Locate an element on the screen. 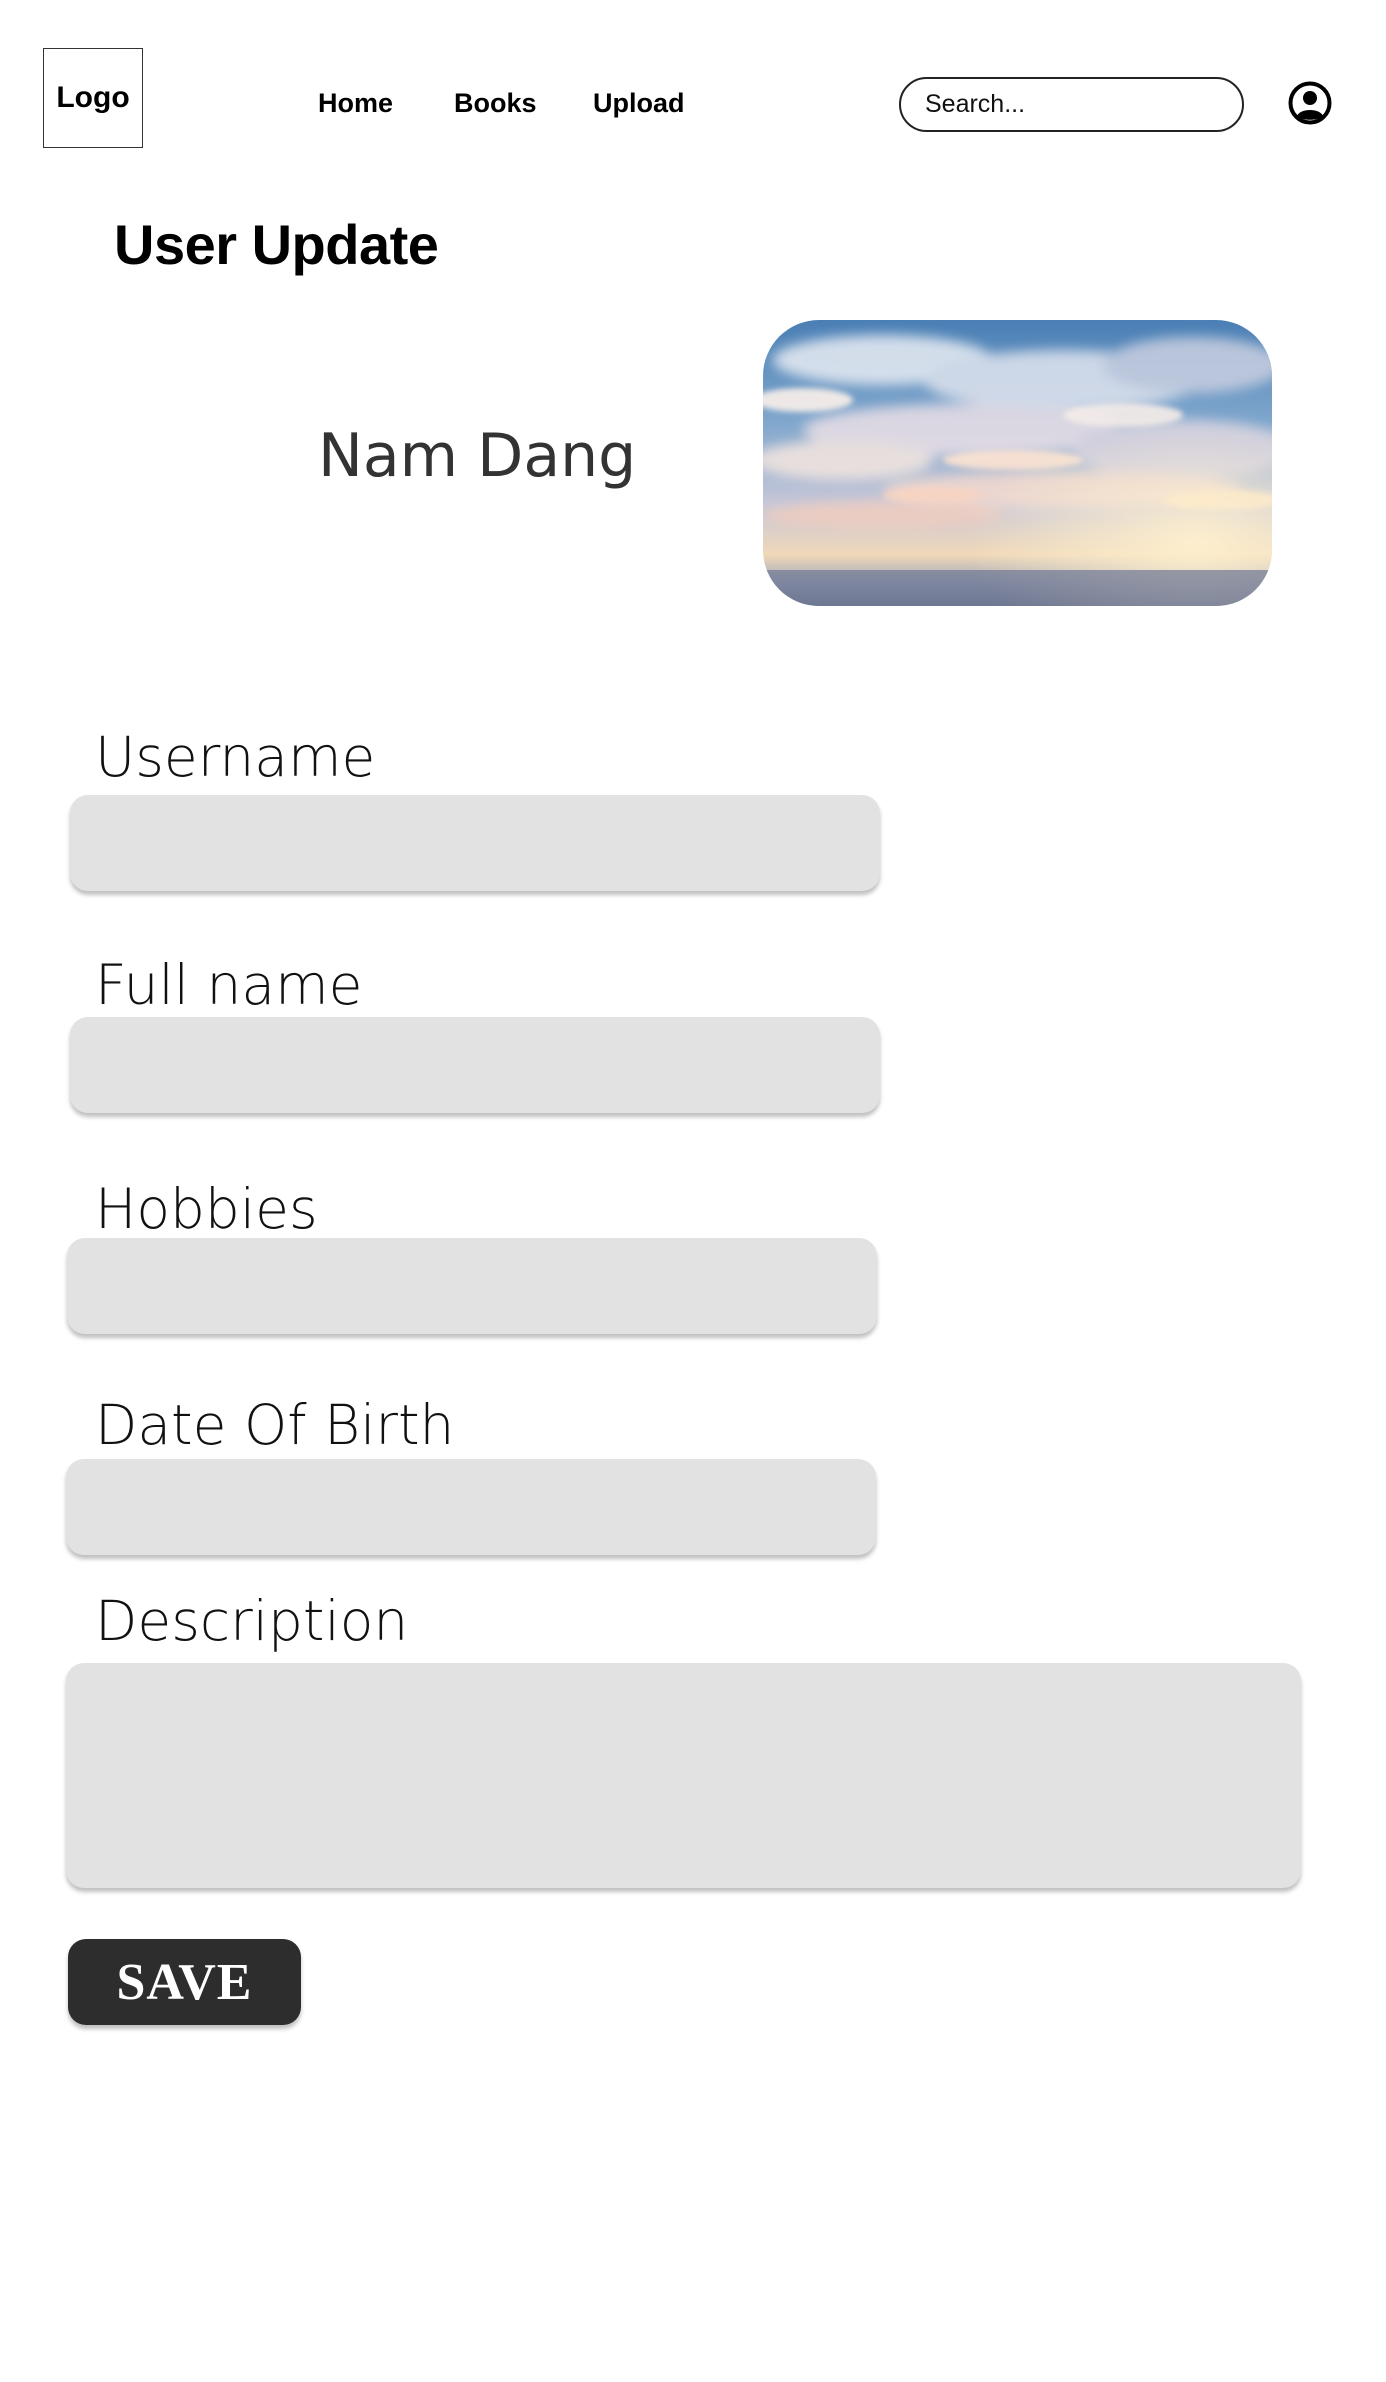  full-name-field is located at coordinates (475, 1065).